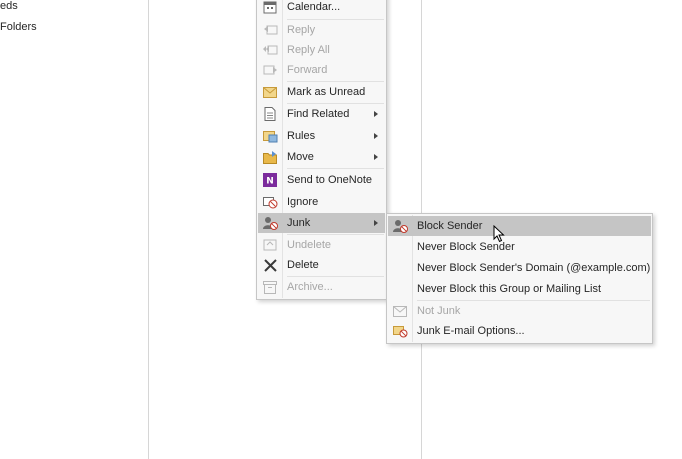 The image size is (682, 459). I want to click on document-icon, so click(270, 114).